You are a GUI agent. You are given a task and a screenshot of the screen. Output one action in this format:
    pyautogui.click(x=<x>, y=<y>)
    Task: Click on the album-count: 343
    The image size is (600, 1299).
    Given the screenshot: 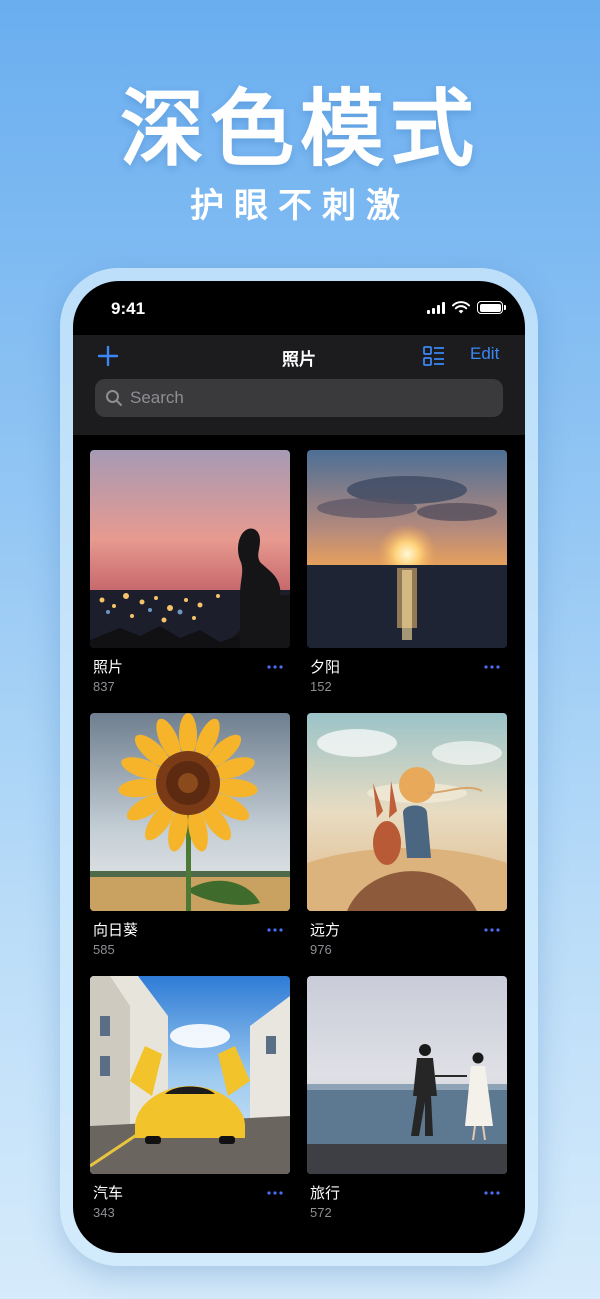 What is the action you would take?
    pyautogui.click(x=104, y=1212)
    